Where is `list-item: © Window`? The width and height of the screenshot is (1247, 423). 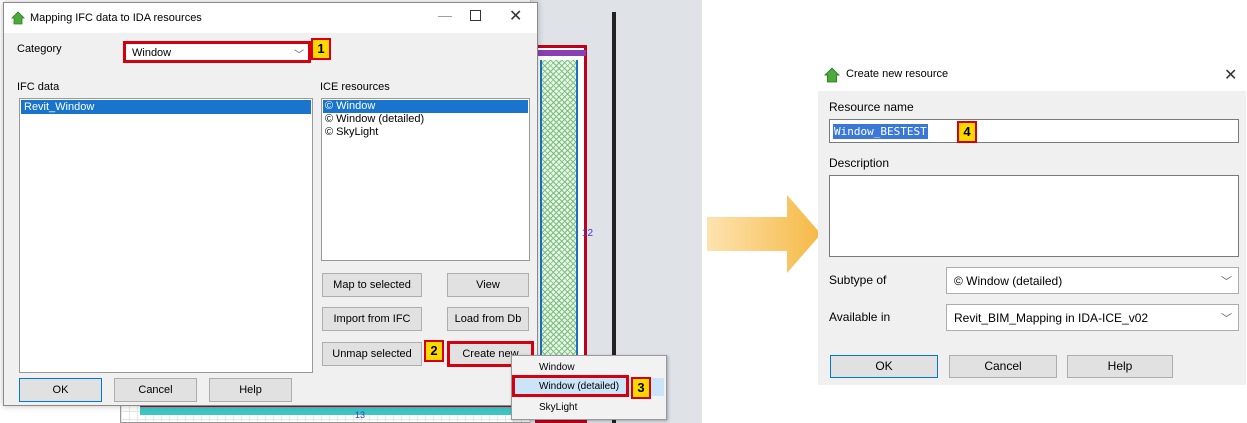
list-item: © Window is located at coordinates (425, 106).